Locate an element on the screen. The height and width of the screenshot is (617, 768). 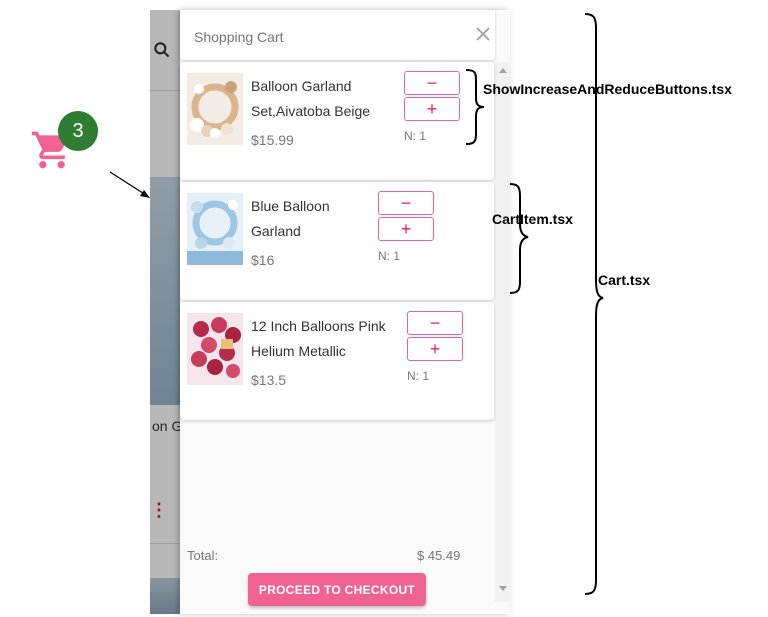
annotation-arrow is located at coordinates (129, 184).